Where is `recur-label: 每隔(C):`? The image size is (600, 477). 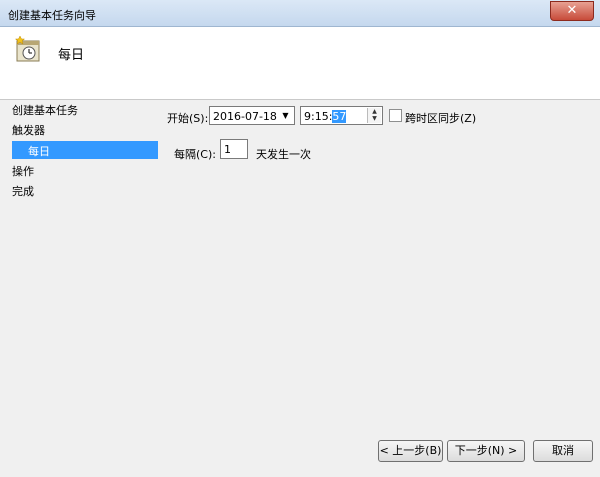 recur-label: 每隔(C): is located at coordinates (195, 154).